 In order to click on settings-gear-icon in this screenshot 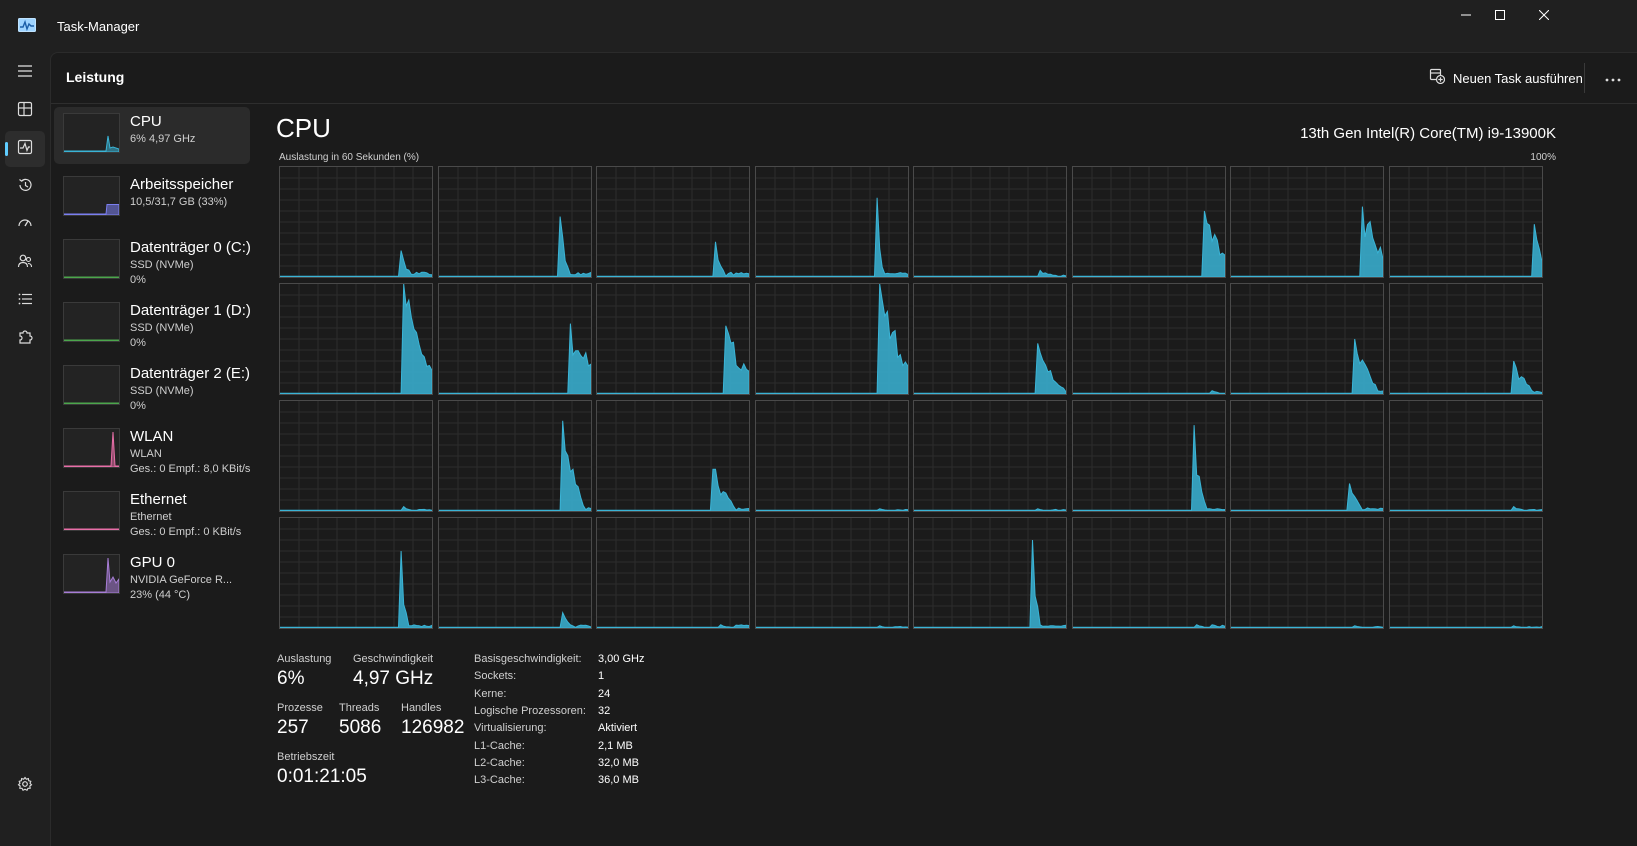, I will do `click(25, 786)`.